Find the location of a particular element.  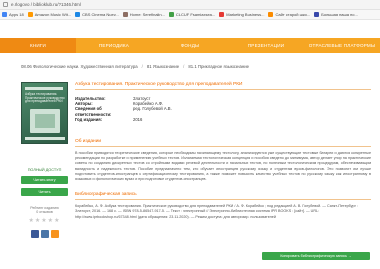

ok-share-icon is located at coordinates (54, 233).